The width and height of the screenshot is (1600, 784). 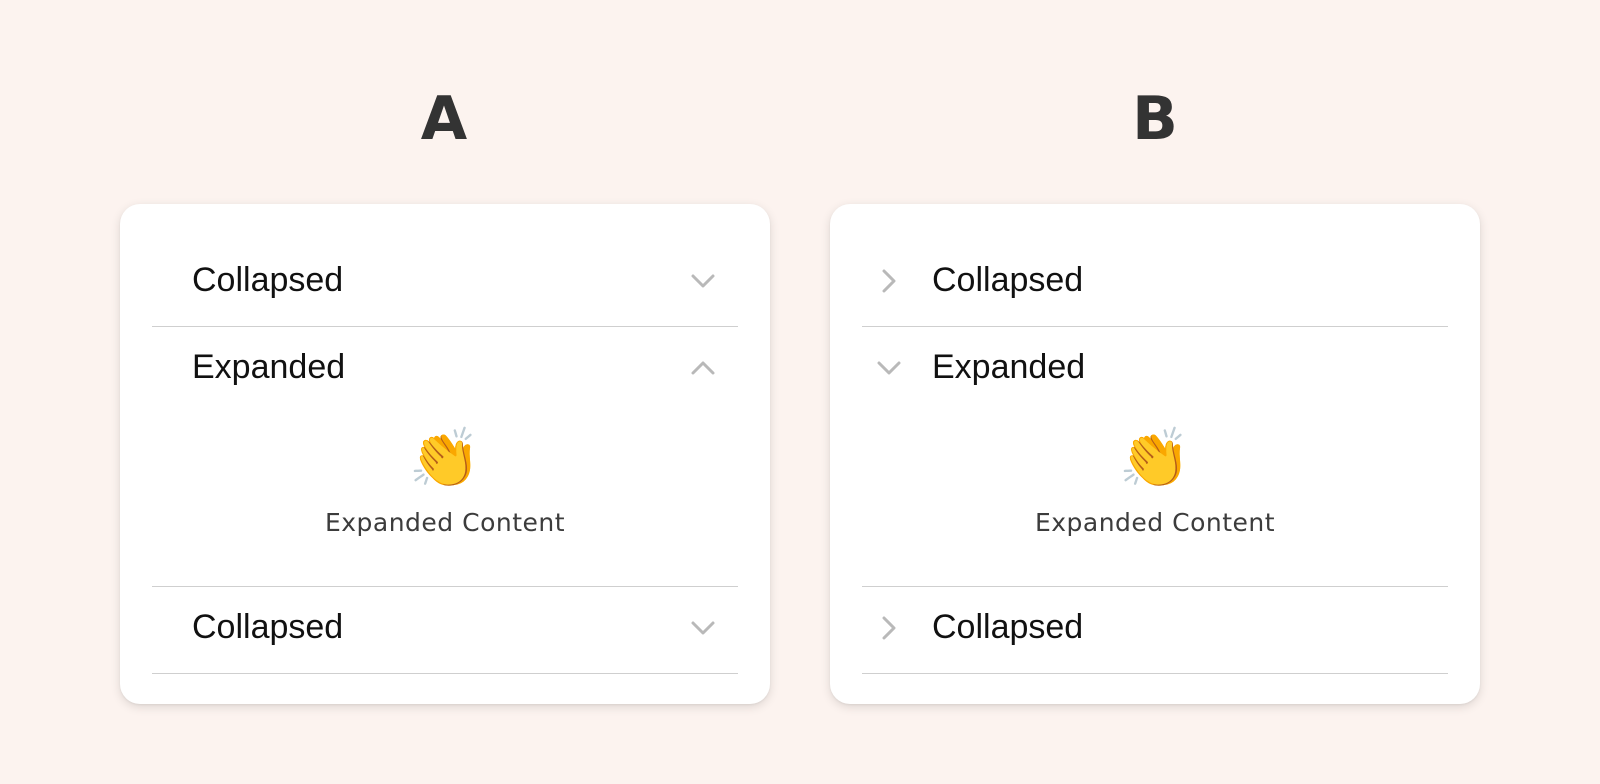 What do you see at coordinates (444, 119) in the screenshot?
I see `variant-a-title: A` at bounding box center [444, 119].